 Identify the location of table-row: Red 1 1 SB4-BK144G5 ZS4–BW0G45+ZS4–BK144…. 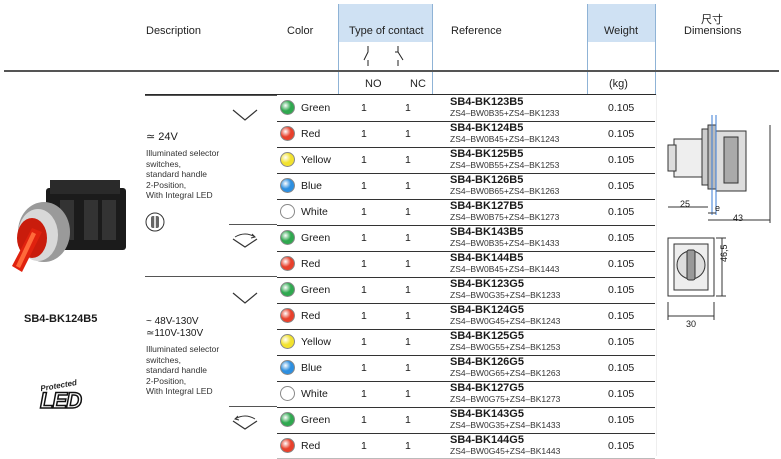
(466, 446).